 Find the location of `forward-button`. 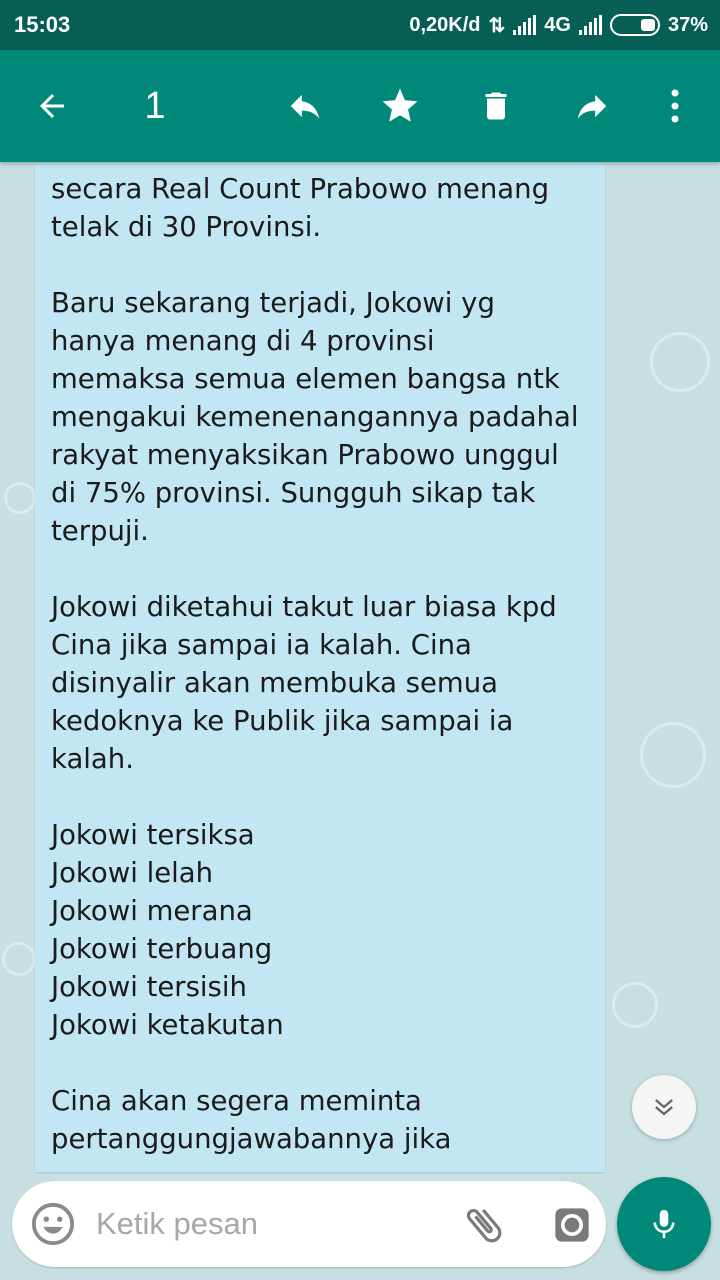

forward-button is located at coordinates (592, 106).